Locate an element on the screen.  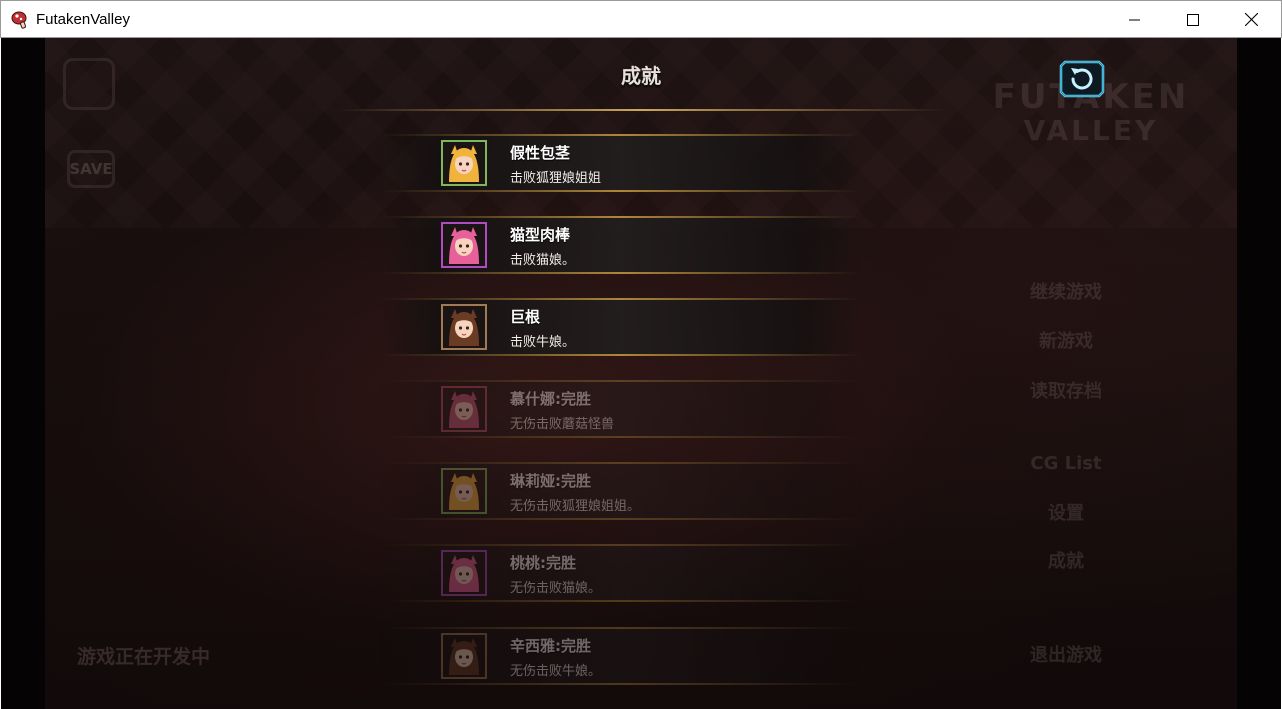
achievement-name: 慕什娜:完胜 is located at coordinates (550, 399).